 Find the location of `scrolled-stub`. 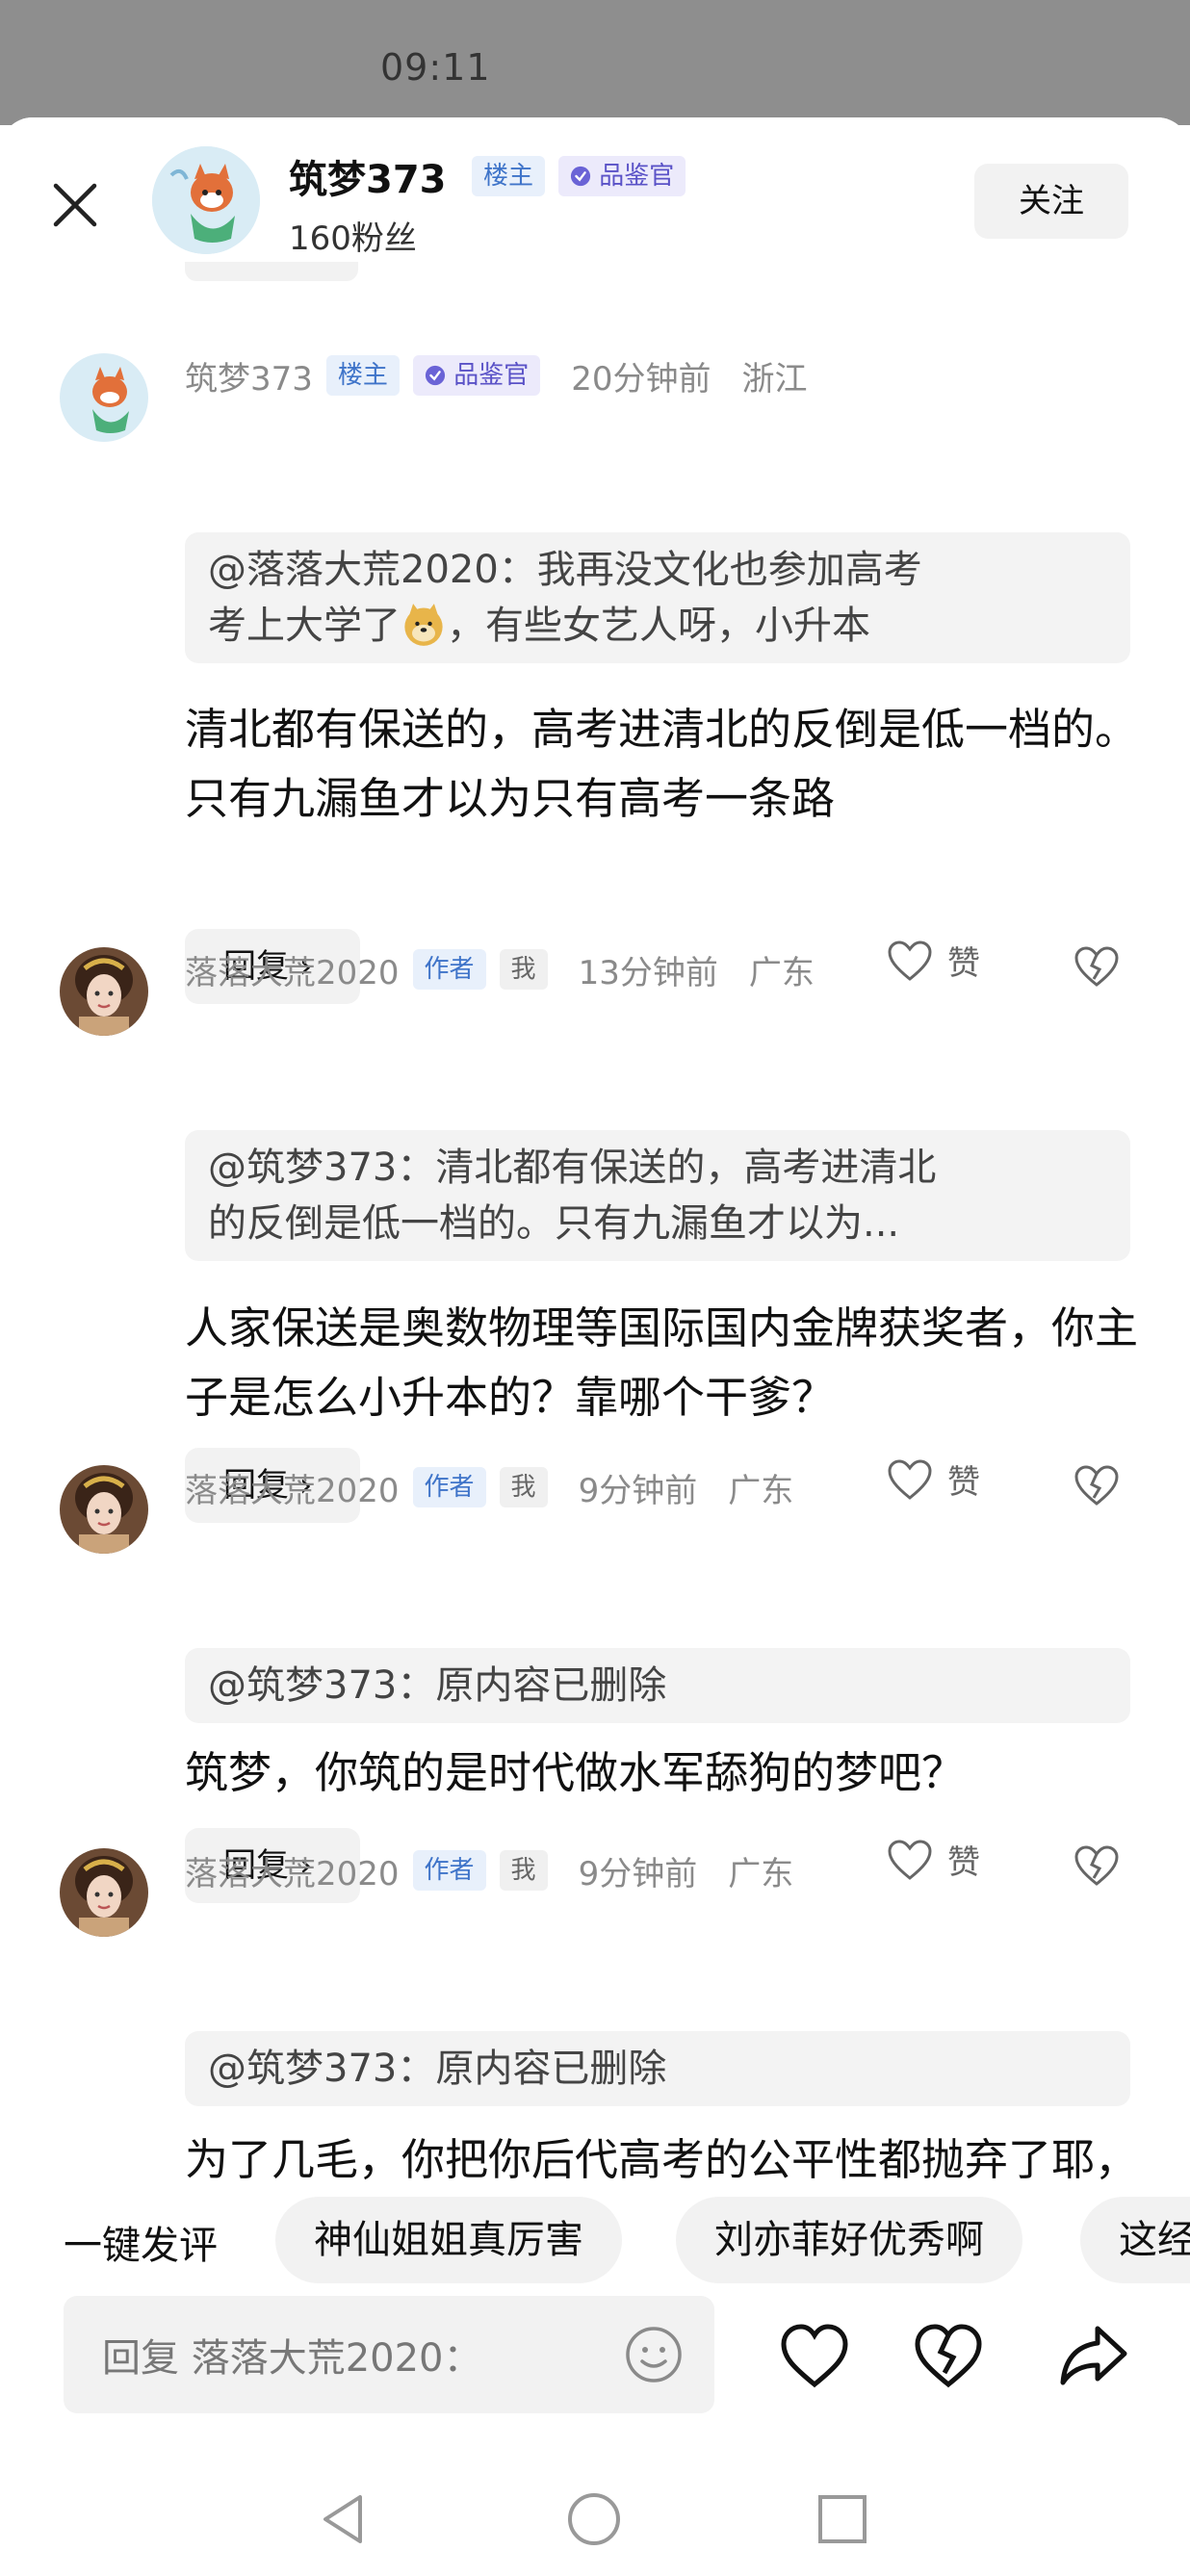

scrolled-stub is located at coordinates (271, 271).